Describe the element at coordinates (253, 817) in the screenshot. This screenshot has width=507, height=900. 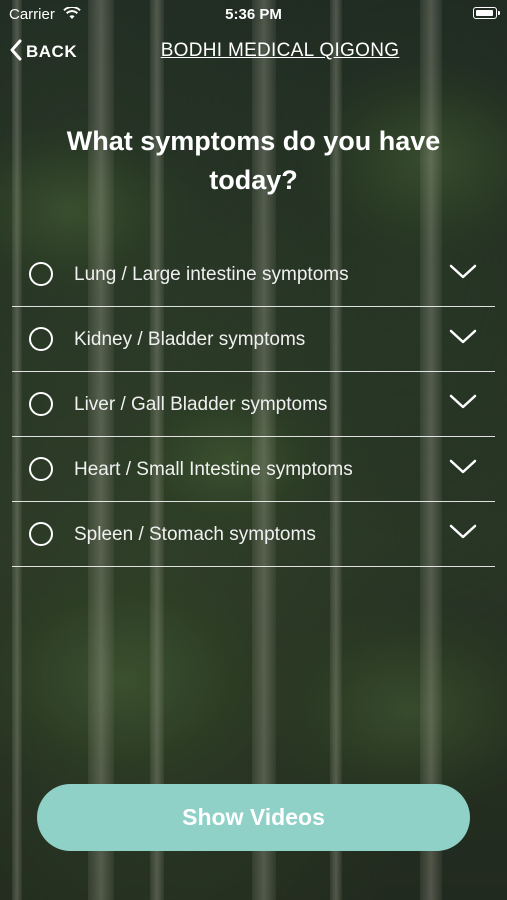
I see `show-videos-button: Show Videos` at that location.